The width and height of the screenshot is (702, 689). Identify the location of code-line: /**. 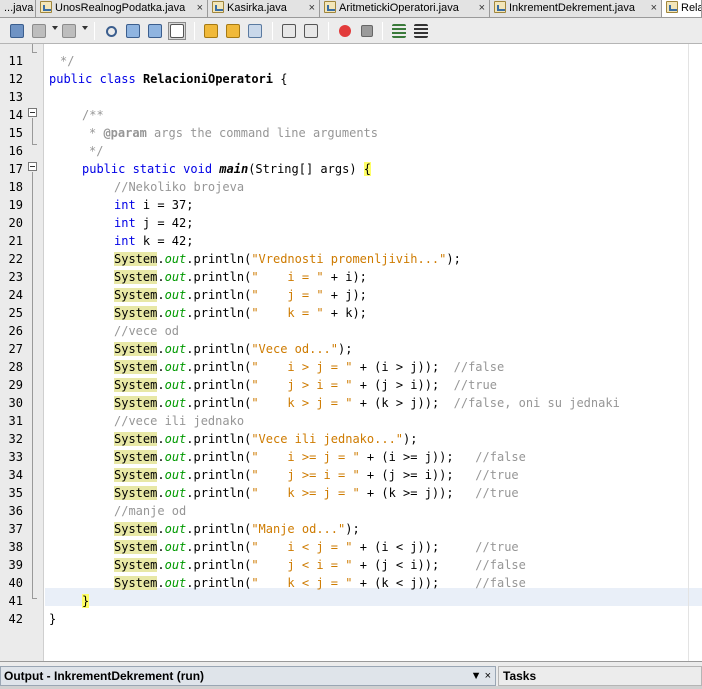
(93, 115).